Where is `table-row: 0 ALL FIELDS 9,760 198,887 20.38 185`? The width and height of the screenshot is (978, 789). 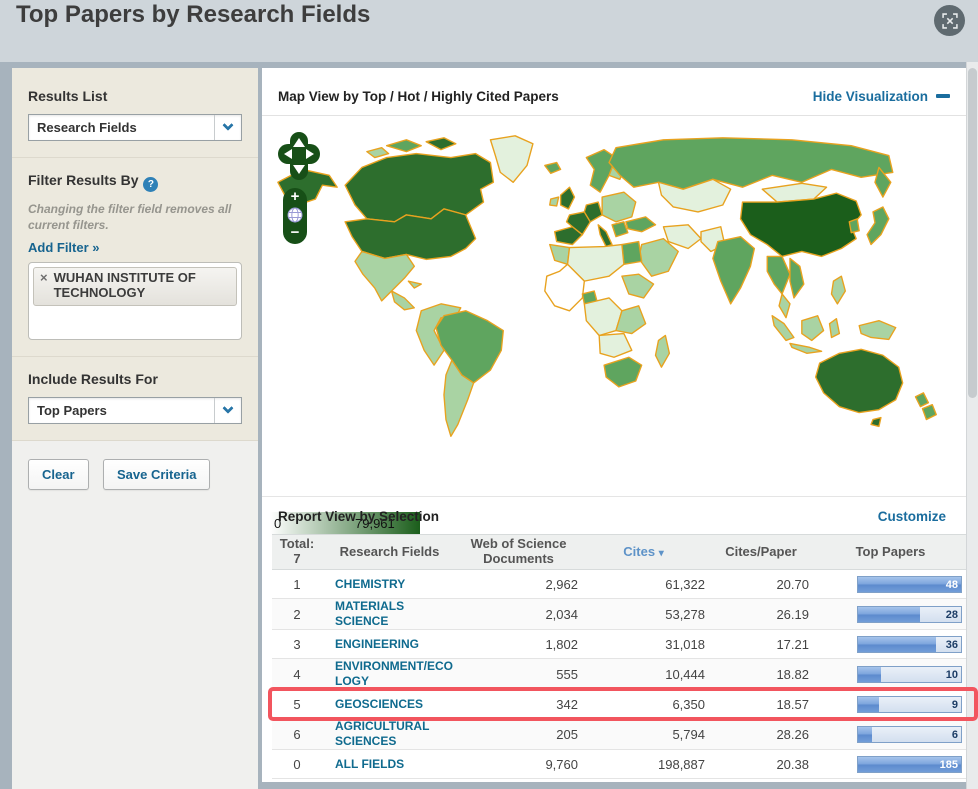
table-row: 0 ALL FIELDS 9,760 198,887 20.38 185 is located at coordinates (619, 764).